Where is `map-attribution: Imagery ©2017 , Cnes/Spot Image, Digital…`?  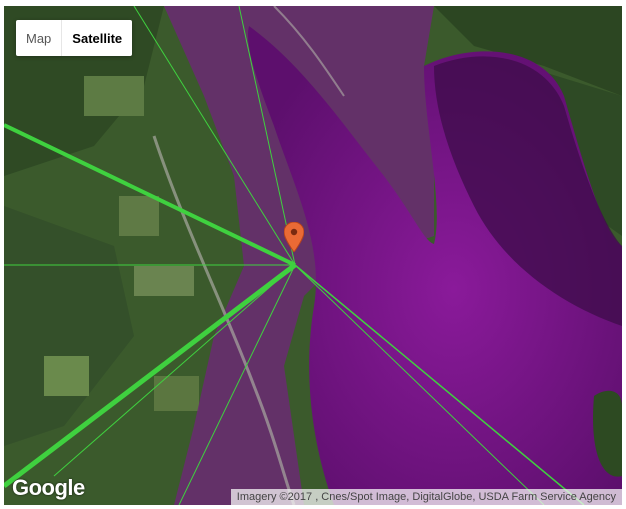
map-attribution: Imagery ©2017 , Cnes/Spot Image, Digital… is located at coordinates (426, 497).